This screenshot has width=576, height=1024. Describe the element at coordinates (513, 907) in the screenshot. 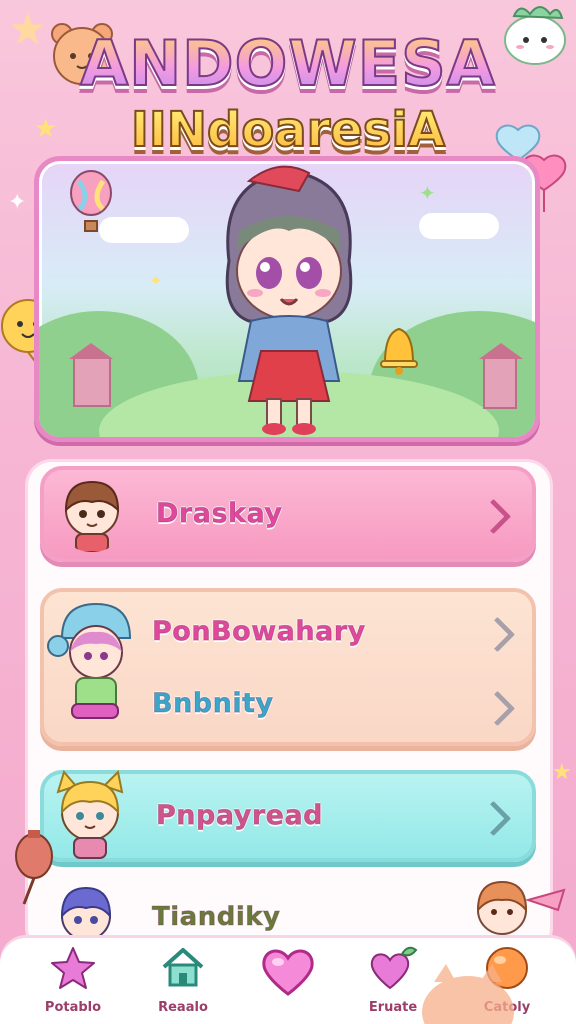

I see `chibi-side-character` at that location.